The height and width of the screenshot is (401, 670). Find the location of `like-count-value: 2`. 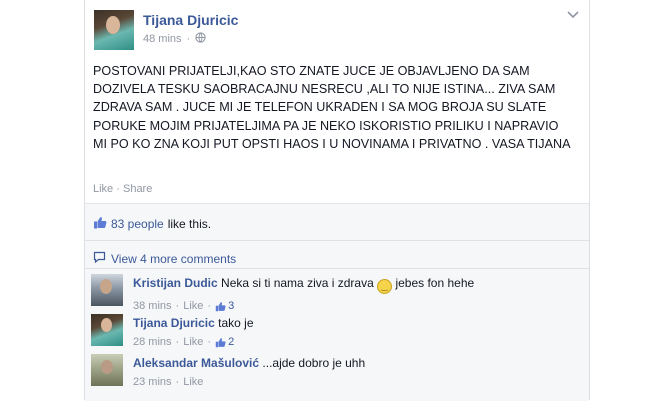

like-count-value: 2 is located at coordinates (231, 342).